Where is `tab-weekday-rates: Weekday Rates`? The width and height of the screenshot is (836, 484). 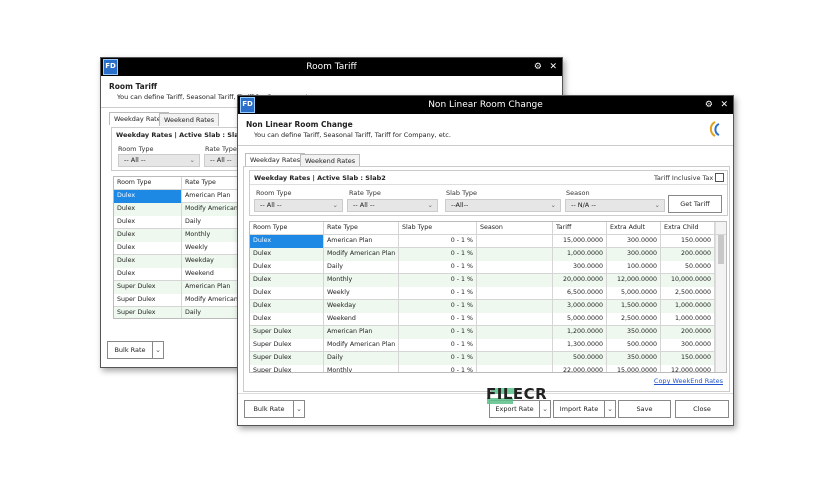 tab-weekday-rates: Weekday Rates is located at coordinates (275, 159).